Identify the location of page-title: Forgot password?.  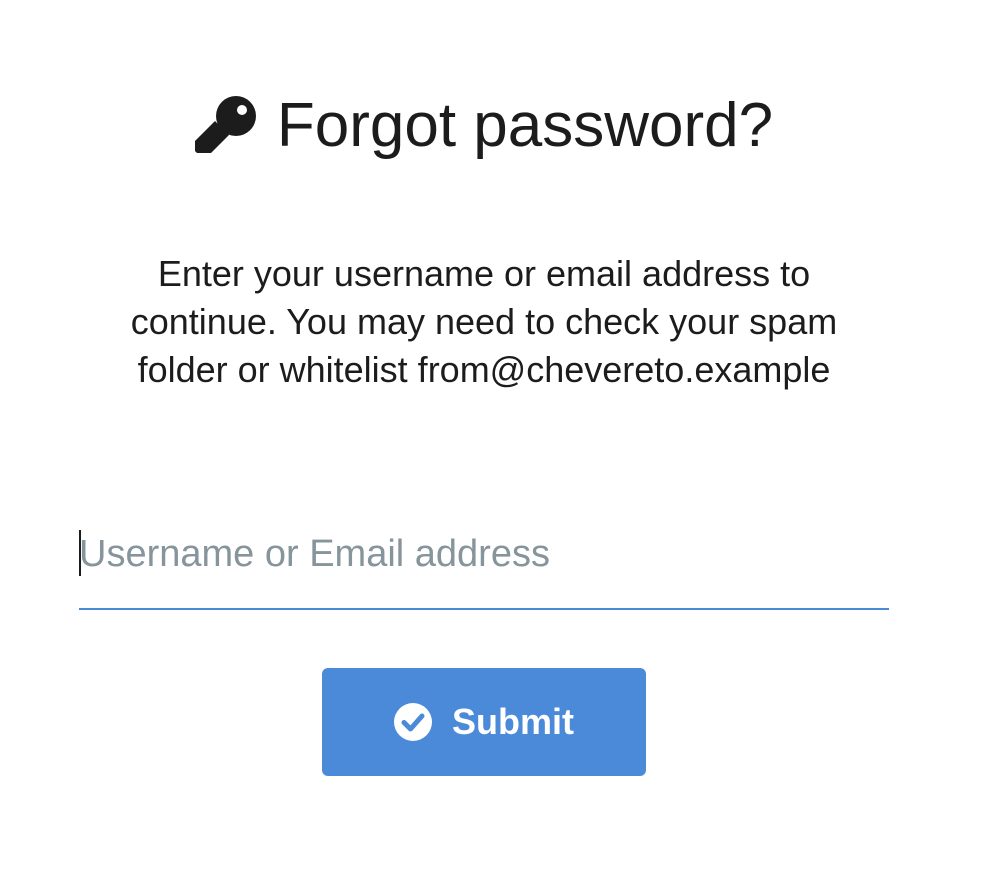
(525, 125).